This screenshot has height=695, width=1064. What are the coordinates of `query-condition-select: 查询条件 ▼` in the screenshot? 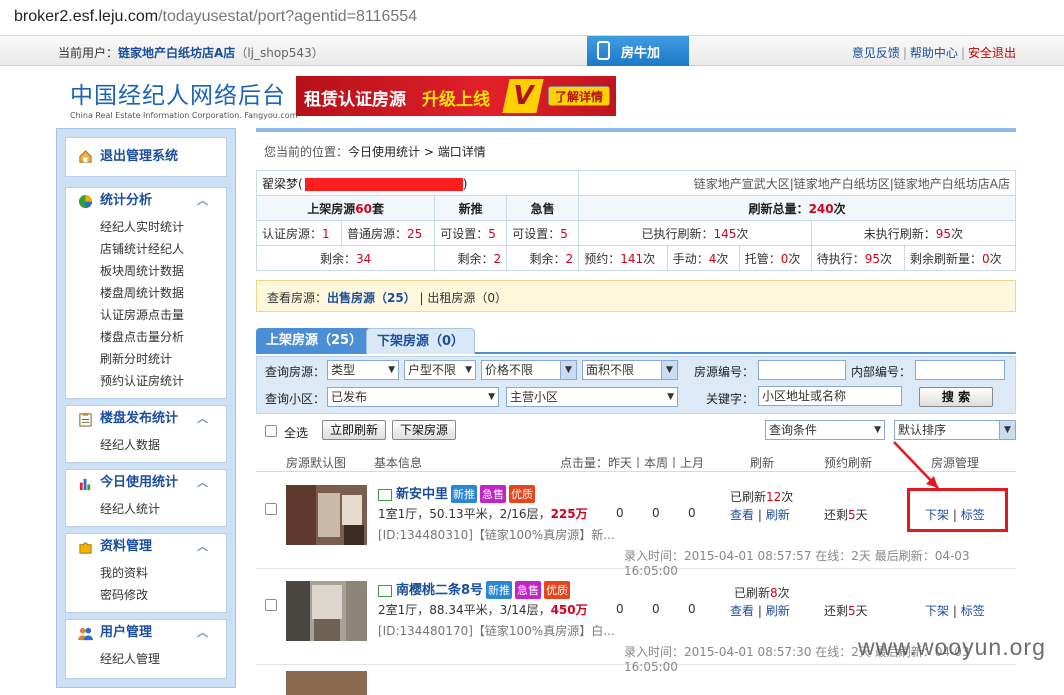 It's located at (825, 430).